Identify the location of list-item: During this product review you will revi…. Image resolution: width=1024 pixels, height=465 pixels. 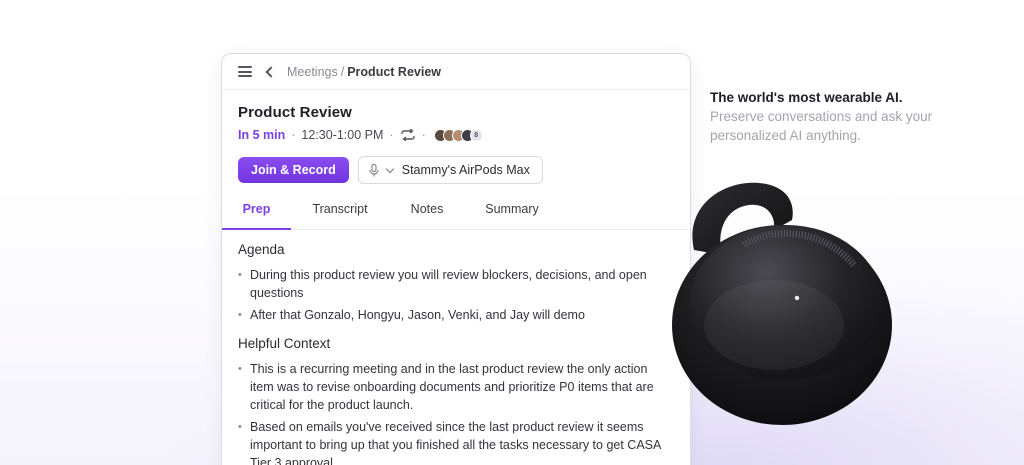
(456, 284).